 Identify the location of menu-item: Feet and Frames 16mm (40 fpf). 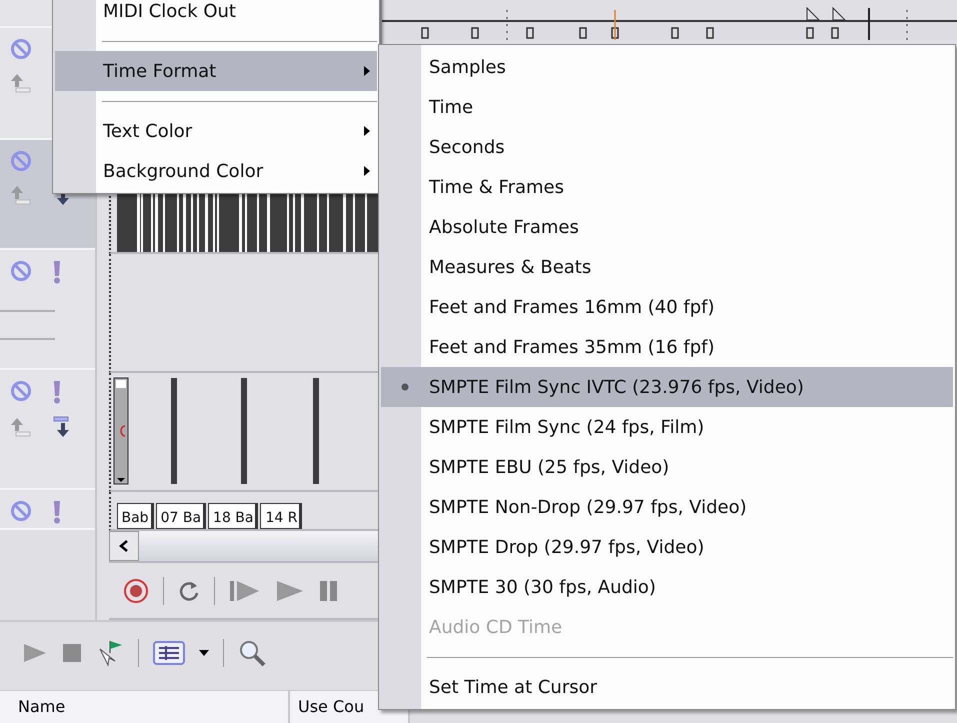
(667, 307).